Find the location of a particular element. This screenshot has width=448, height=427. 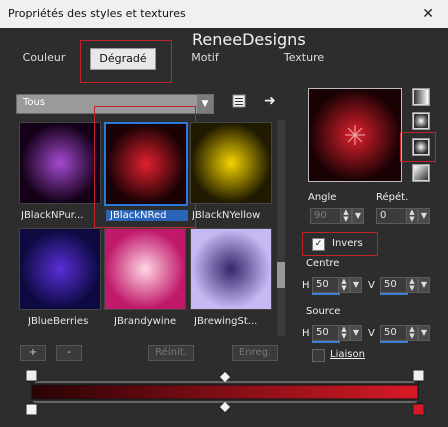

gradient-label: JBlueBerries is located at coordinates (58, 321).